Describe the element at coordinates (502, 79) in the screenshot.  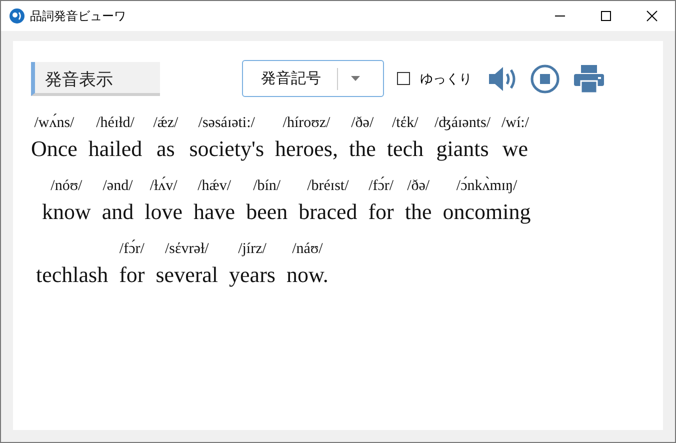
I see `speaker-icon` at that location.